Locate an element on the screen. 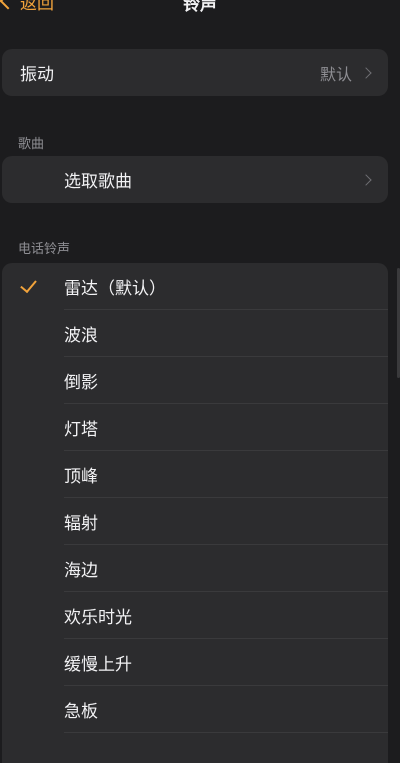  pick-song-label: 选取歌曲 is located at coordinates (98, 182).